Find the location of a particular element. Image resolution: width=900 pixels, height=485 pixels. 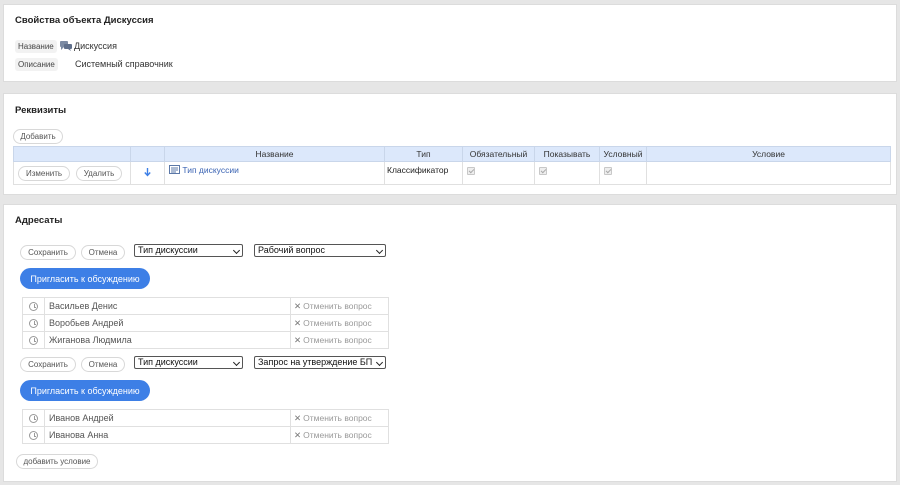

edit-button: Изменить is located at coordinates (44, 173).